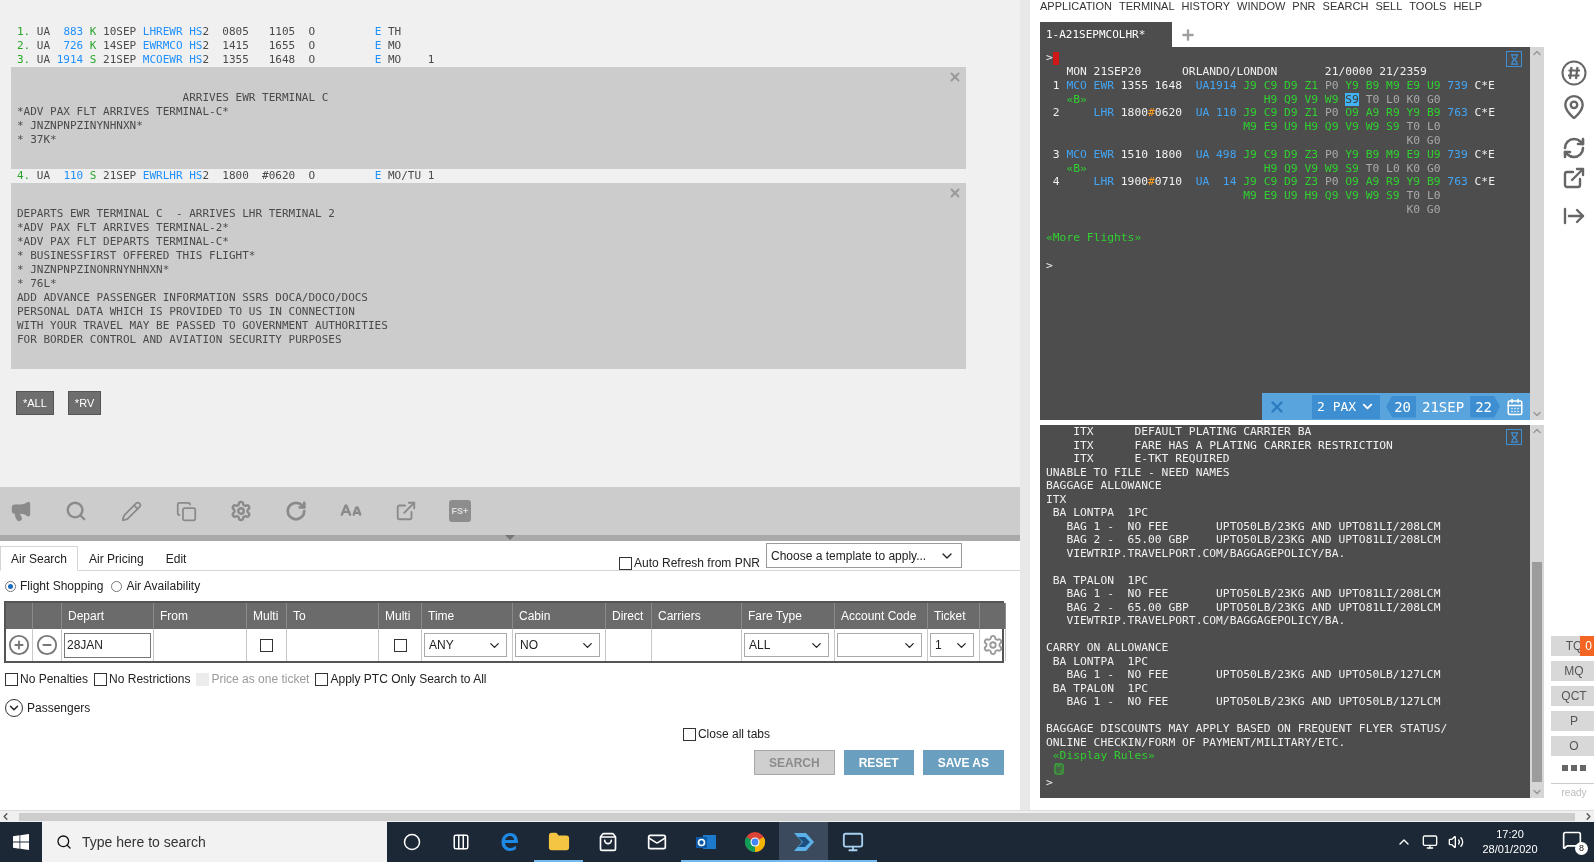 Image resolution: width=1594 pixels, height=862 pixels. What do you see at coordinates (1253, 540) in the screenshot?
I see `terminal-text: BAG 2 - 65.00 GBP UPTO50LB/23KG AND UPTO81LI/208LCM` at bounding box center [1253, 540].